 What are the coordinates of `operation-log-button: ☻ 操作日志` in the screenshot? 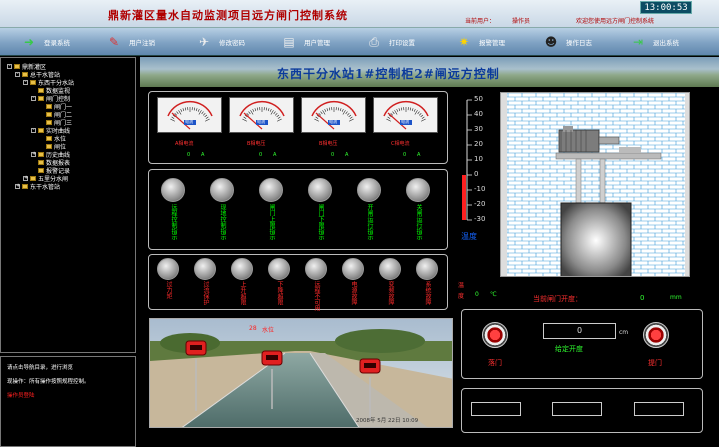 It's located at (566, 42).